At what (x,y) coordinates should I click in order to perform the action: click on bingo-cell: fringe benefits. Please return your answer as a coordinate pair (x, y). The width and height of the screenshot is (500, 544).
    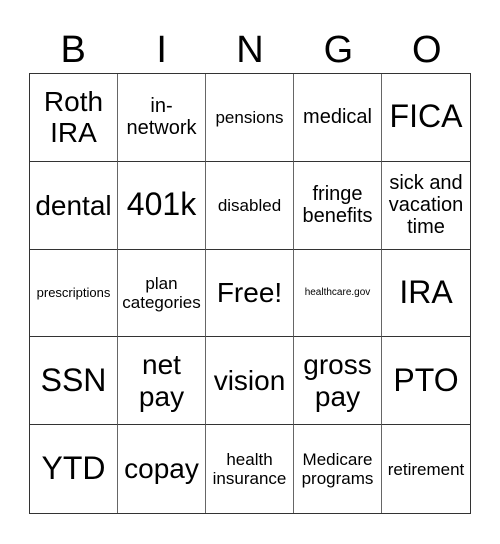
    Looking at the image, I should click on (338, 205).